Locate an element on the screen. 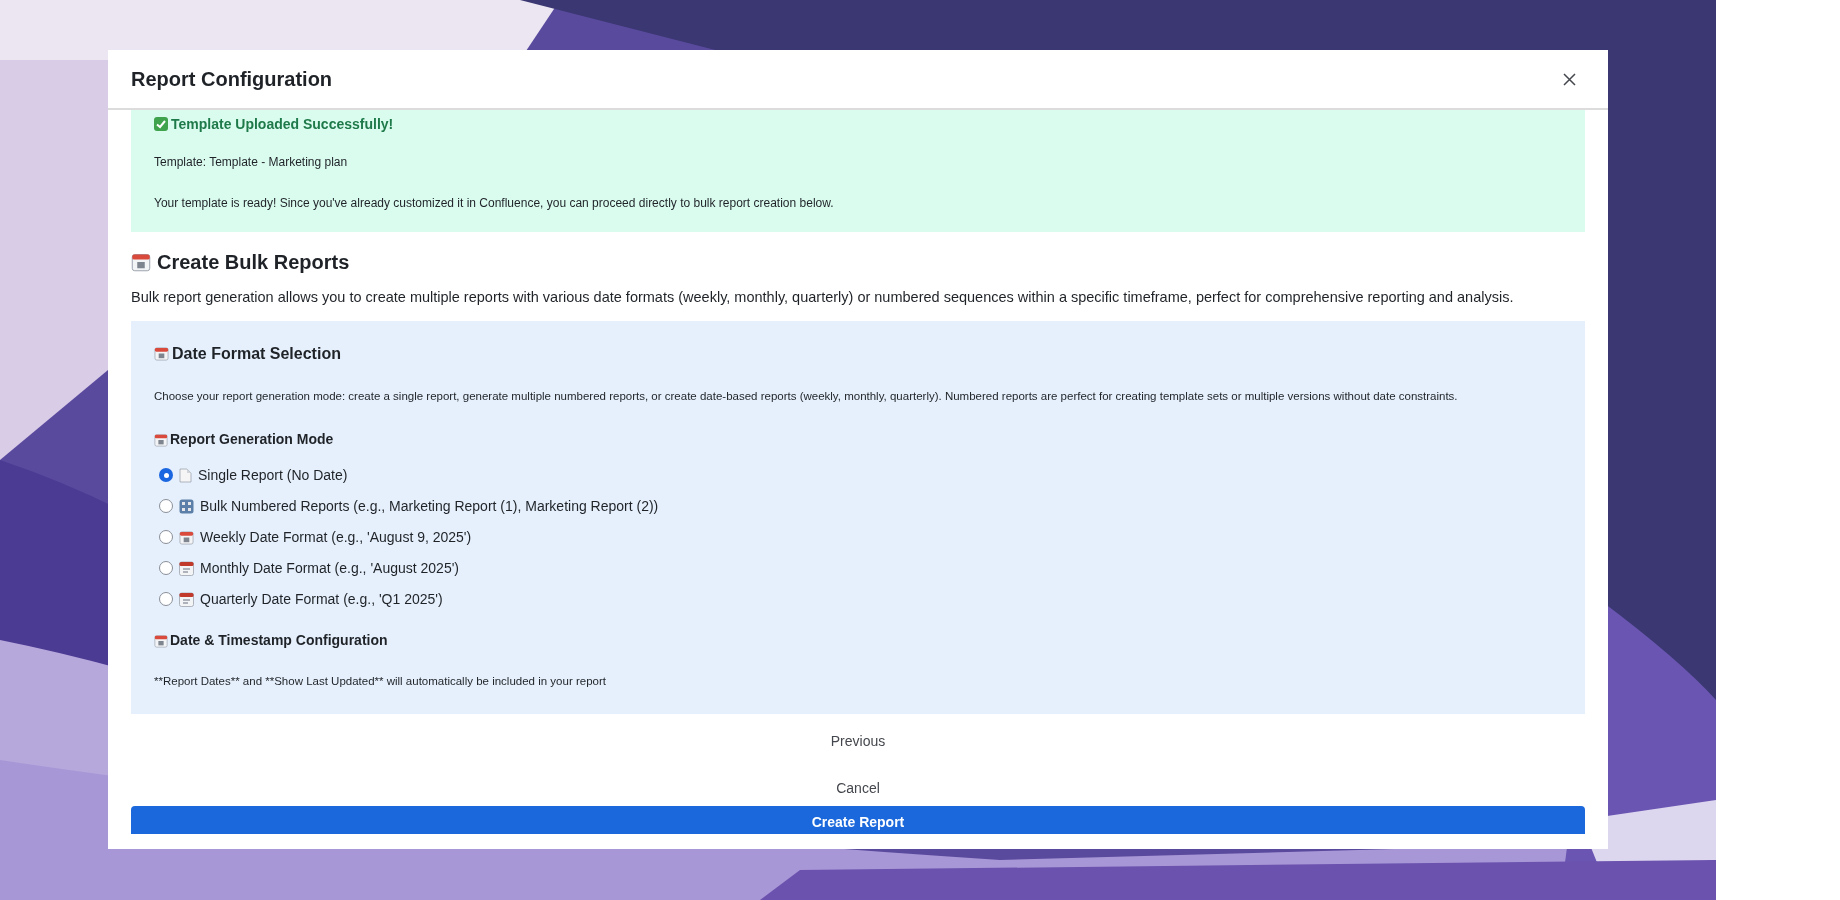 The width and height of the screenshot is (1840, 900). option-label: Single Report (No Date) is located at coordinates (273, 475).